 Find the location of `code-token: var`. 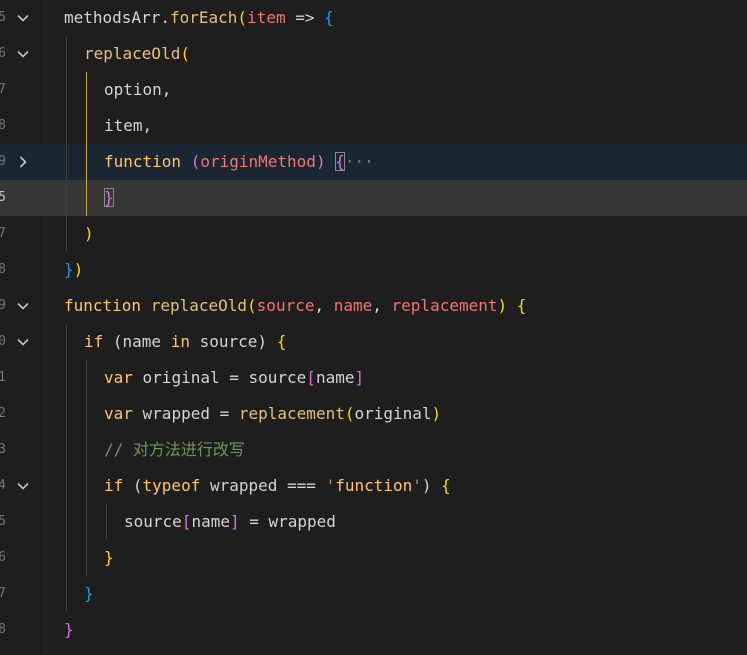

code-token: var is located at coordinates (118, 377).